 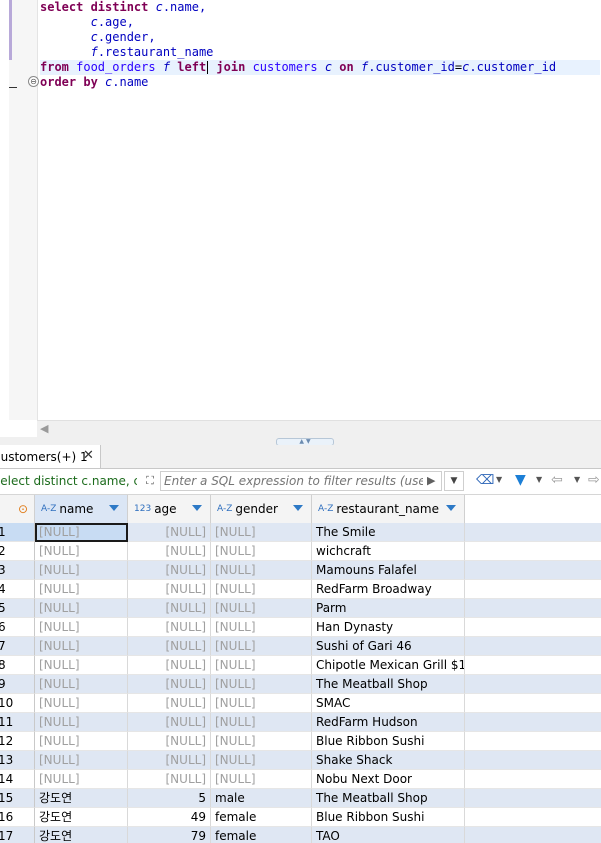 What do you see at coordinates (17, 760) in the screenshot?
I see `row-number: 13` at bounding box center [17, 760].